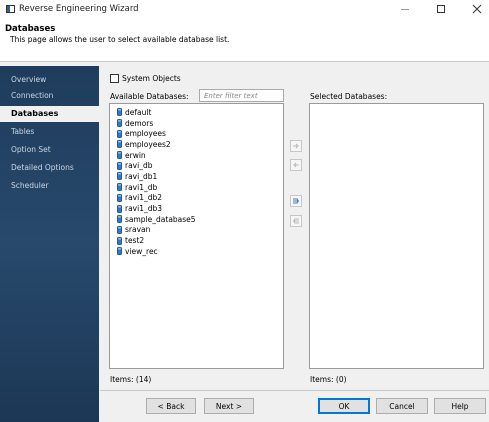  I want to click on minimize-button, so click(405, 9).